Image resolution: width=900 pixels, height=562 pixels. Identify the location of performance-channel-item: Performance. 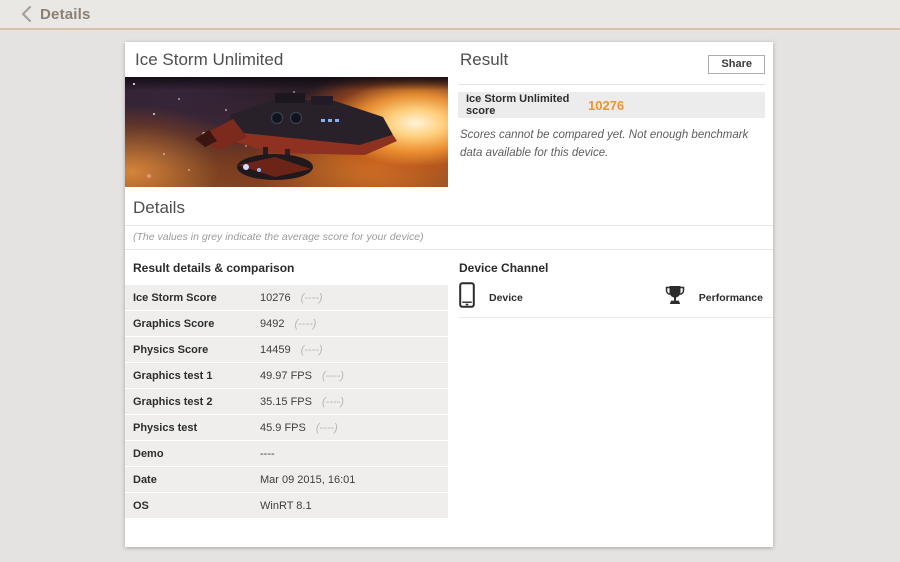
(714, 297).